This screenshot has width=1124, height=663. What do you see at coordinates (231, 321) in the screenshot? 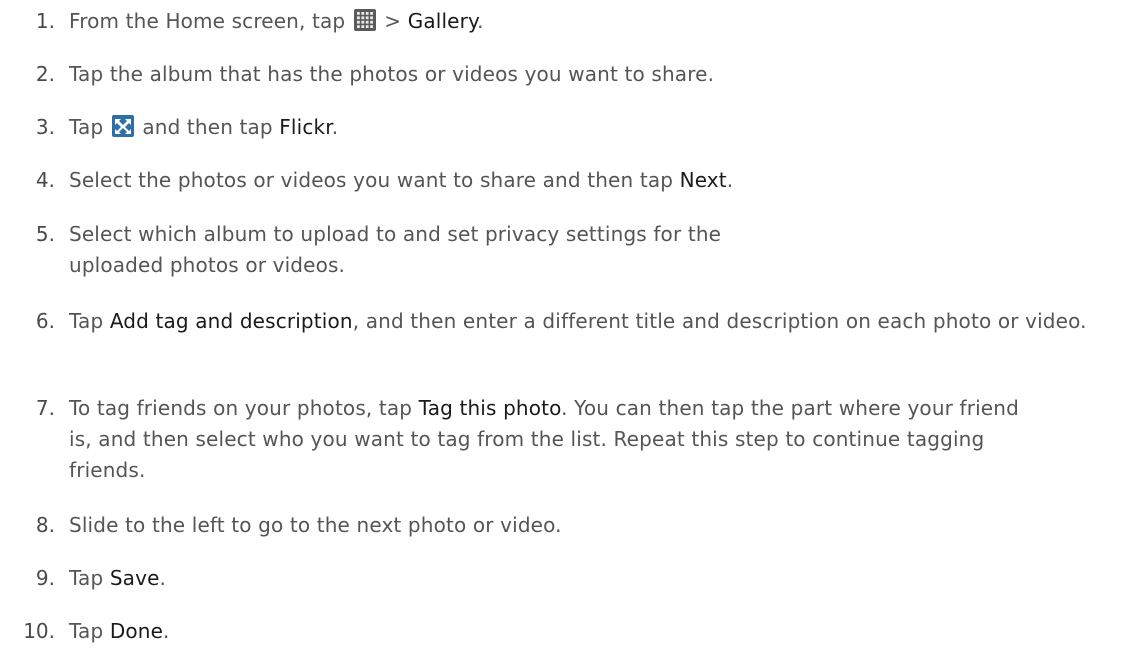
I see `ui-term: Add tag and description` at bounding box center [231, 321].